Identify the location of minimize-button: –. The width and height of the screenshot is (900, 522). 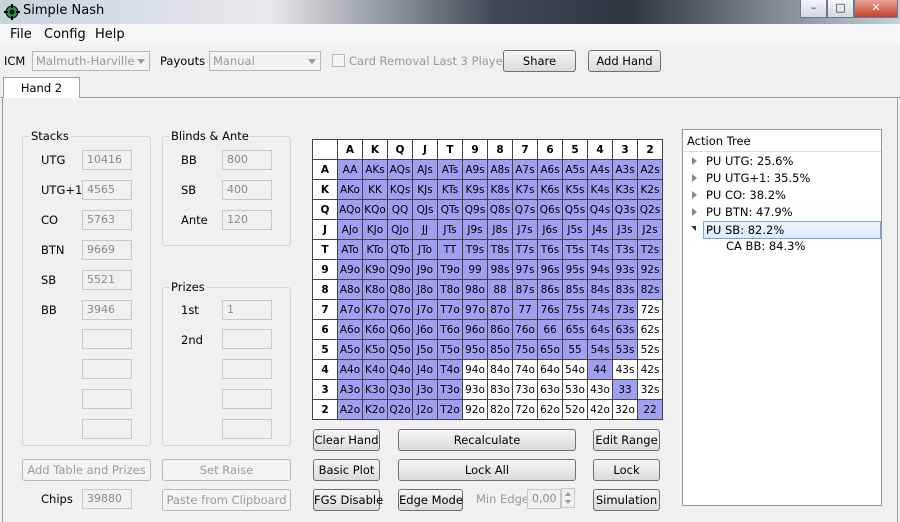
(813, 9).